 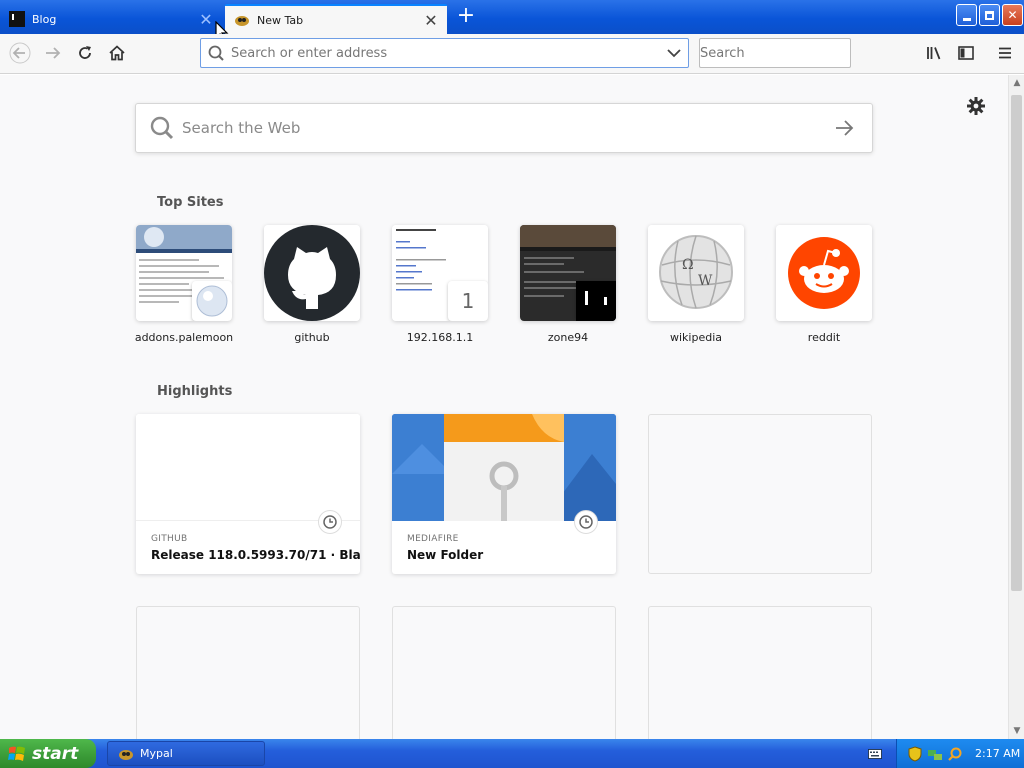 I want to click on library-button, so click(x=934, y=53).